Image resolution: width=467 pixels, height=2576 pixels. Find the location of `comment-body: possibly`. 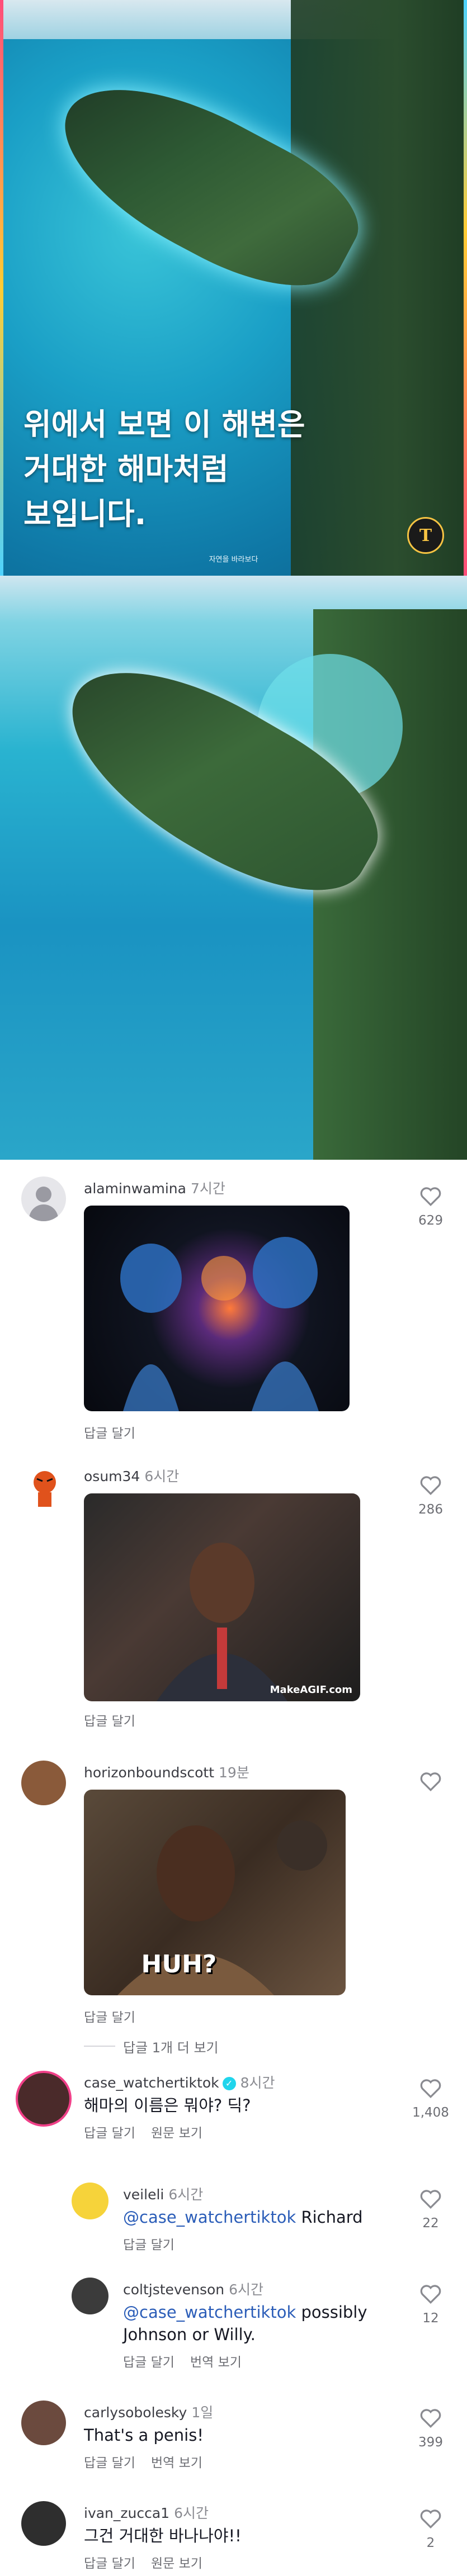

comment-body: possibly is located at coordinates (331, 2312).